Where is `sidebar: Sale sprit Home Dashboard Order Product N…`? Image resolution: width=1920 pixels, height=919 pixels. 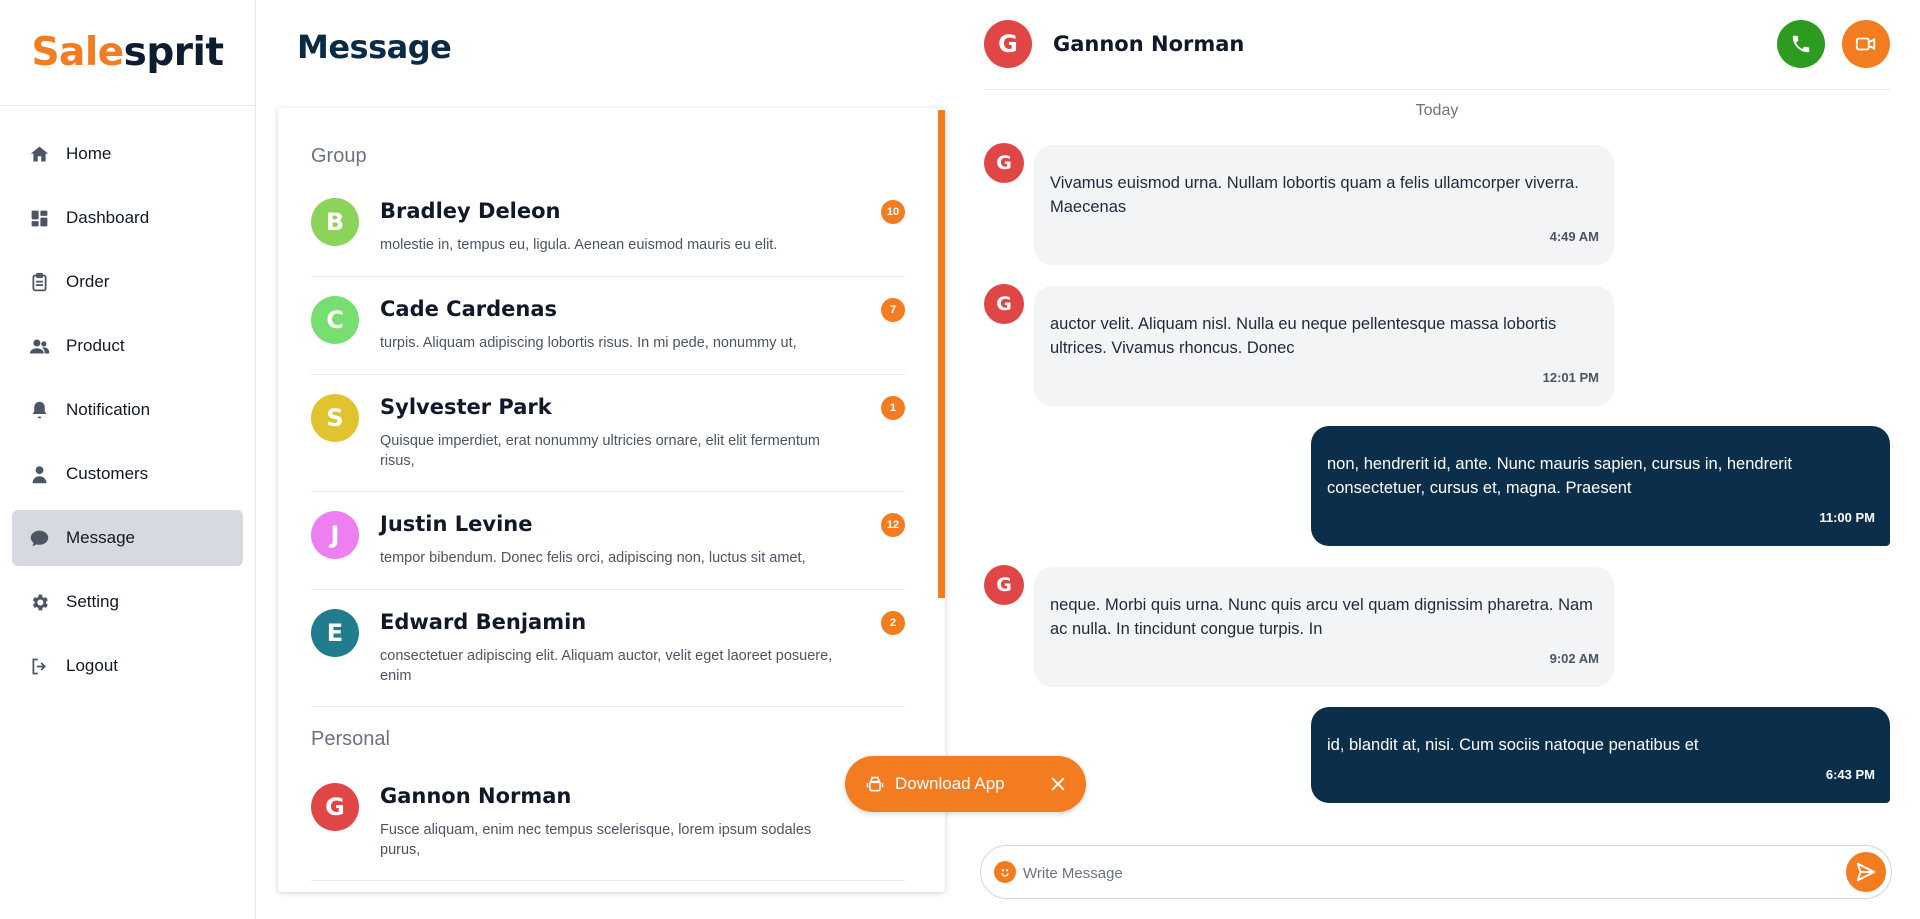
sidebar: Sale sprit Home Dashboard Order Product N… is located at coordinates (128, 459).